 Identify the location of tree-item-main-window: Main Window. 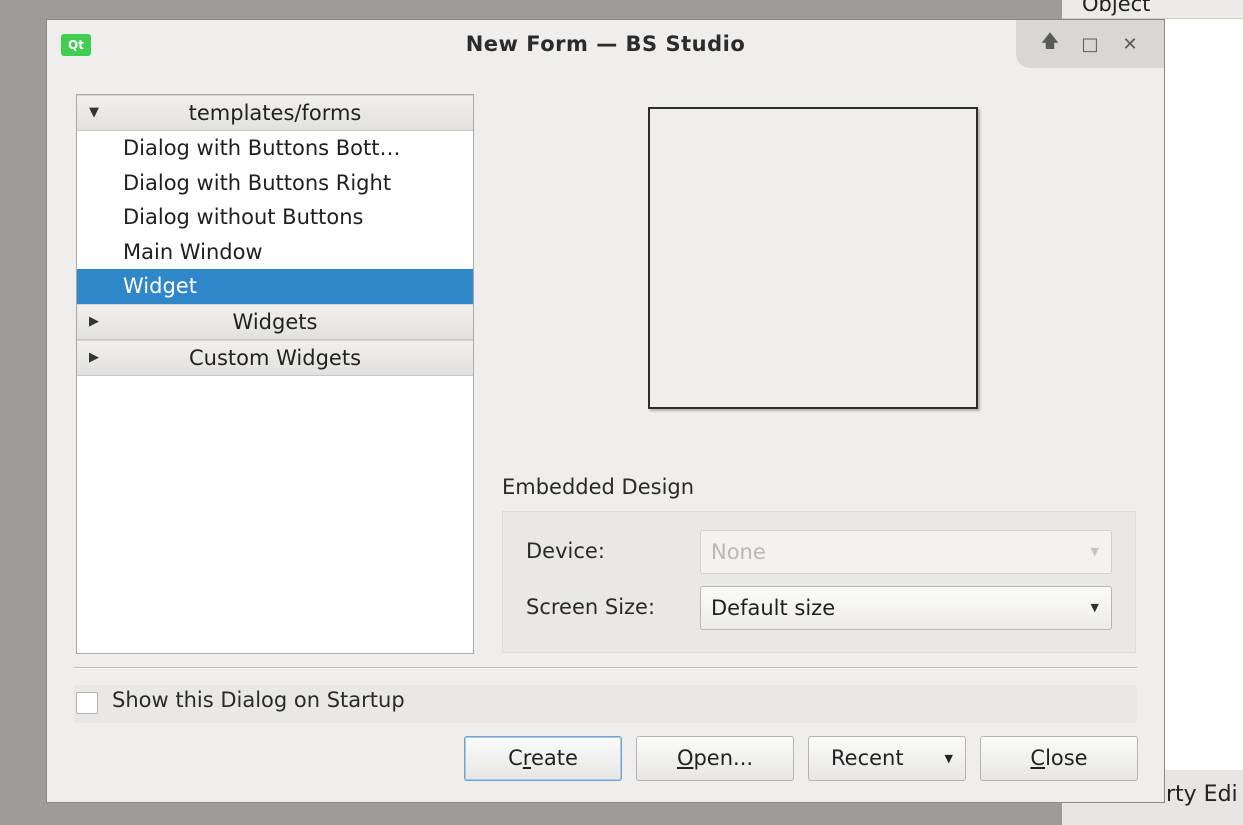
(275, 252).